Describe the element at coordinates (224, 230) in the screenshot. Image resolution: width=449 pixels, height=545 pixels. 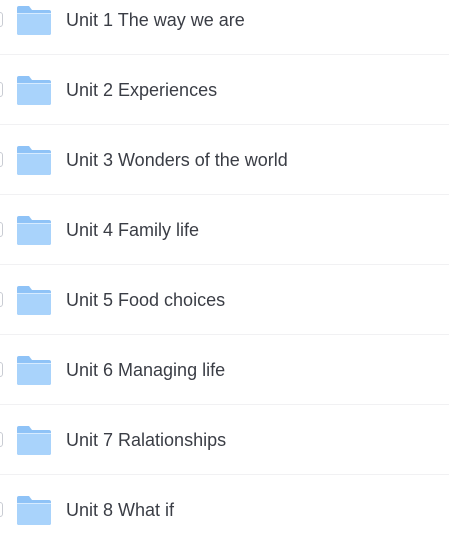
I see `folder-row-4: Unit 4 Family life` at that location.